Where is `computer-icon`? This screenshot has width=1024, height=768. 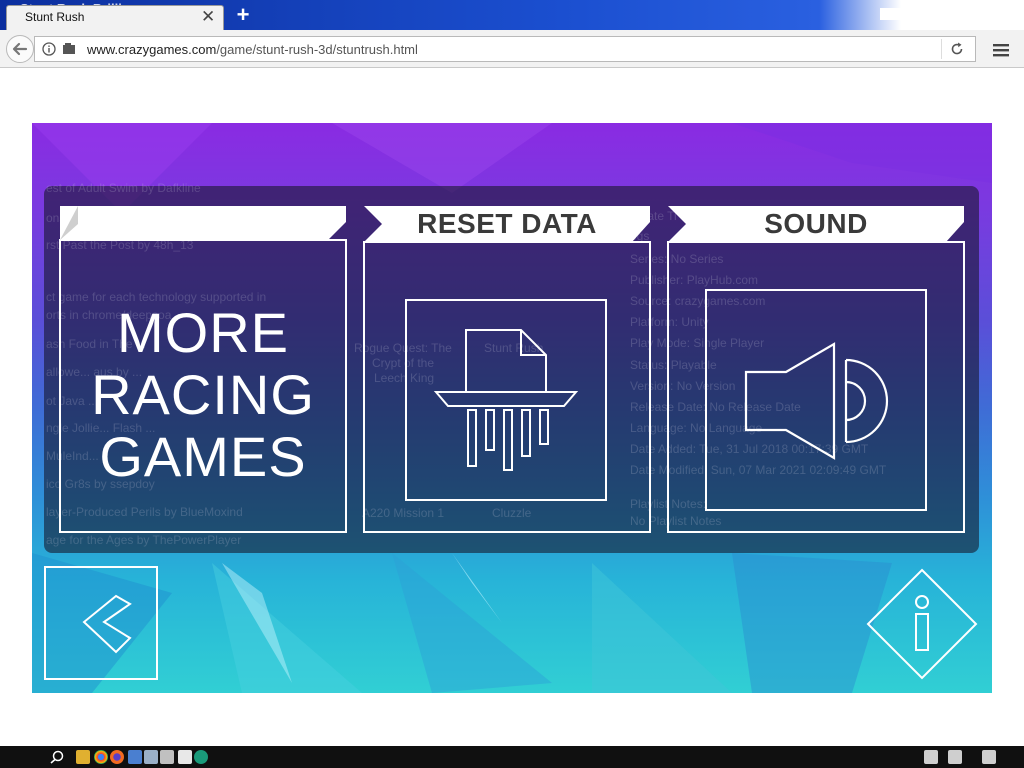
computer-icon is located at coordinates (151, 757).